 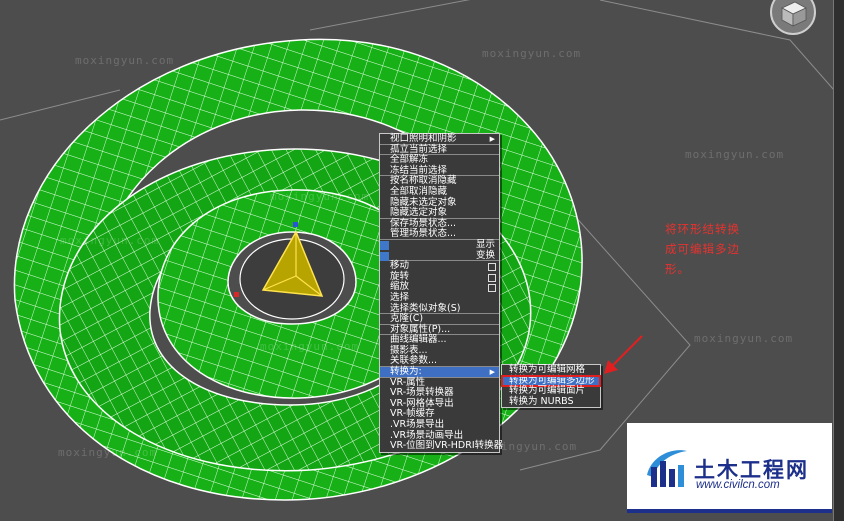 What do you see at coordinates (423, 181) in the screenshot?
I see `menu-item-label: 按名称取消隐藏` at bounding box center [423, 181].